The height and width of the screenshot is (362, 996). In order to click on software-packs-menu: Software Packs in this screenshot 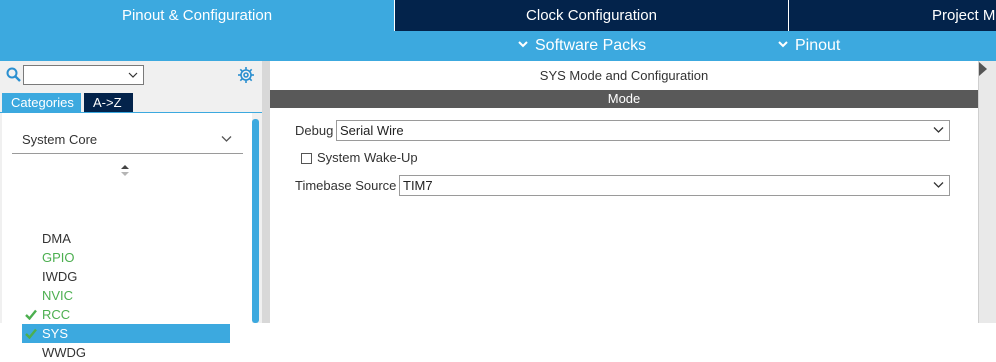, I will do `click(582, 46)`.